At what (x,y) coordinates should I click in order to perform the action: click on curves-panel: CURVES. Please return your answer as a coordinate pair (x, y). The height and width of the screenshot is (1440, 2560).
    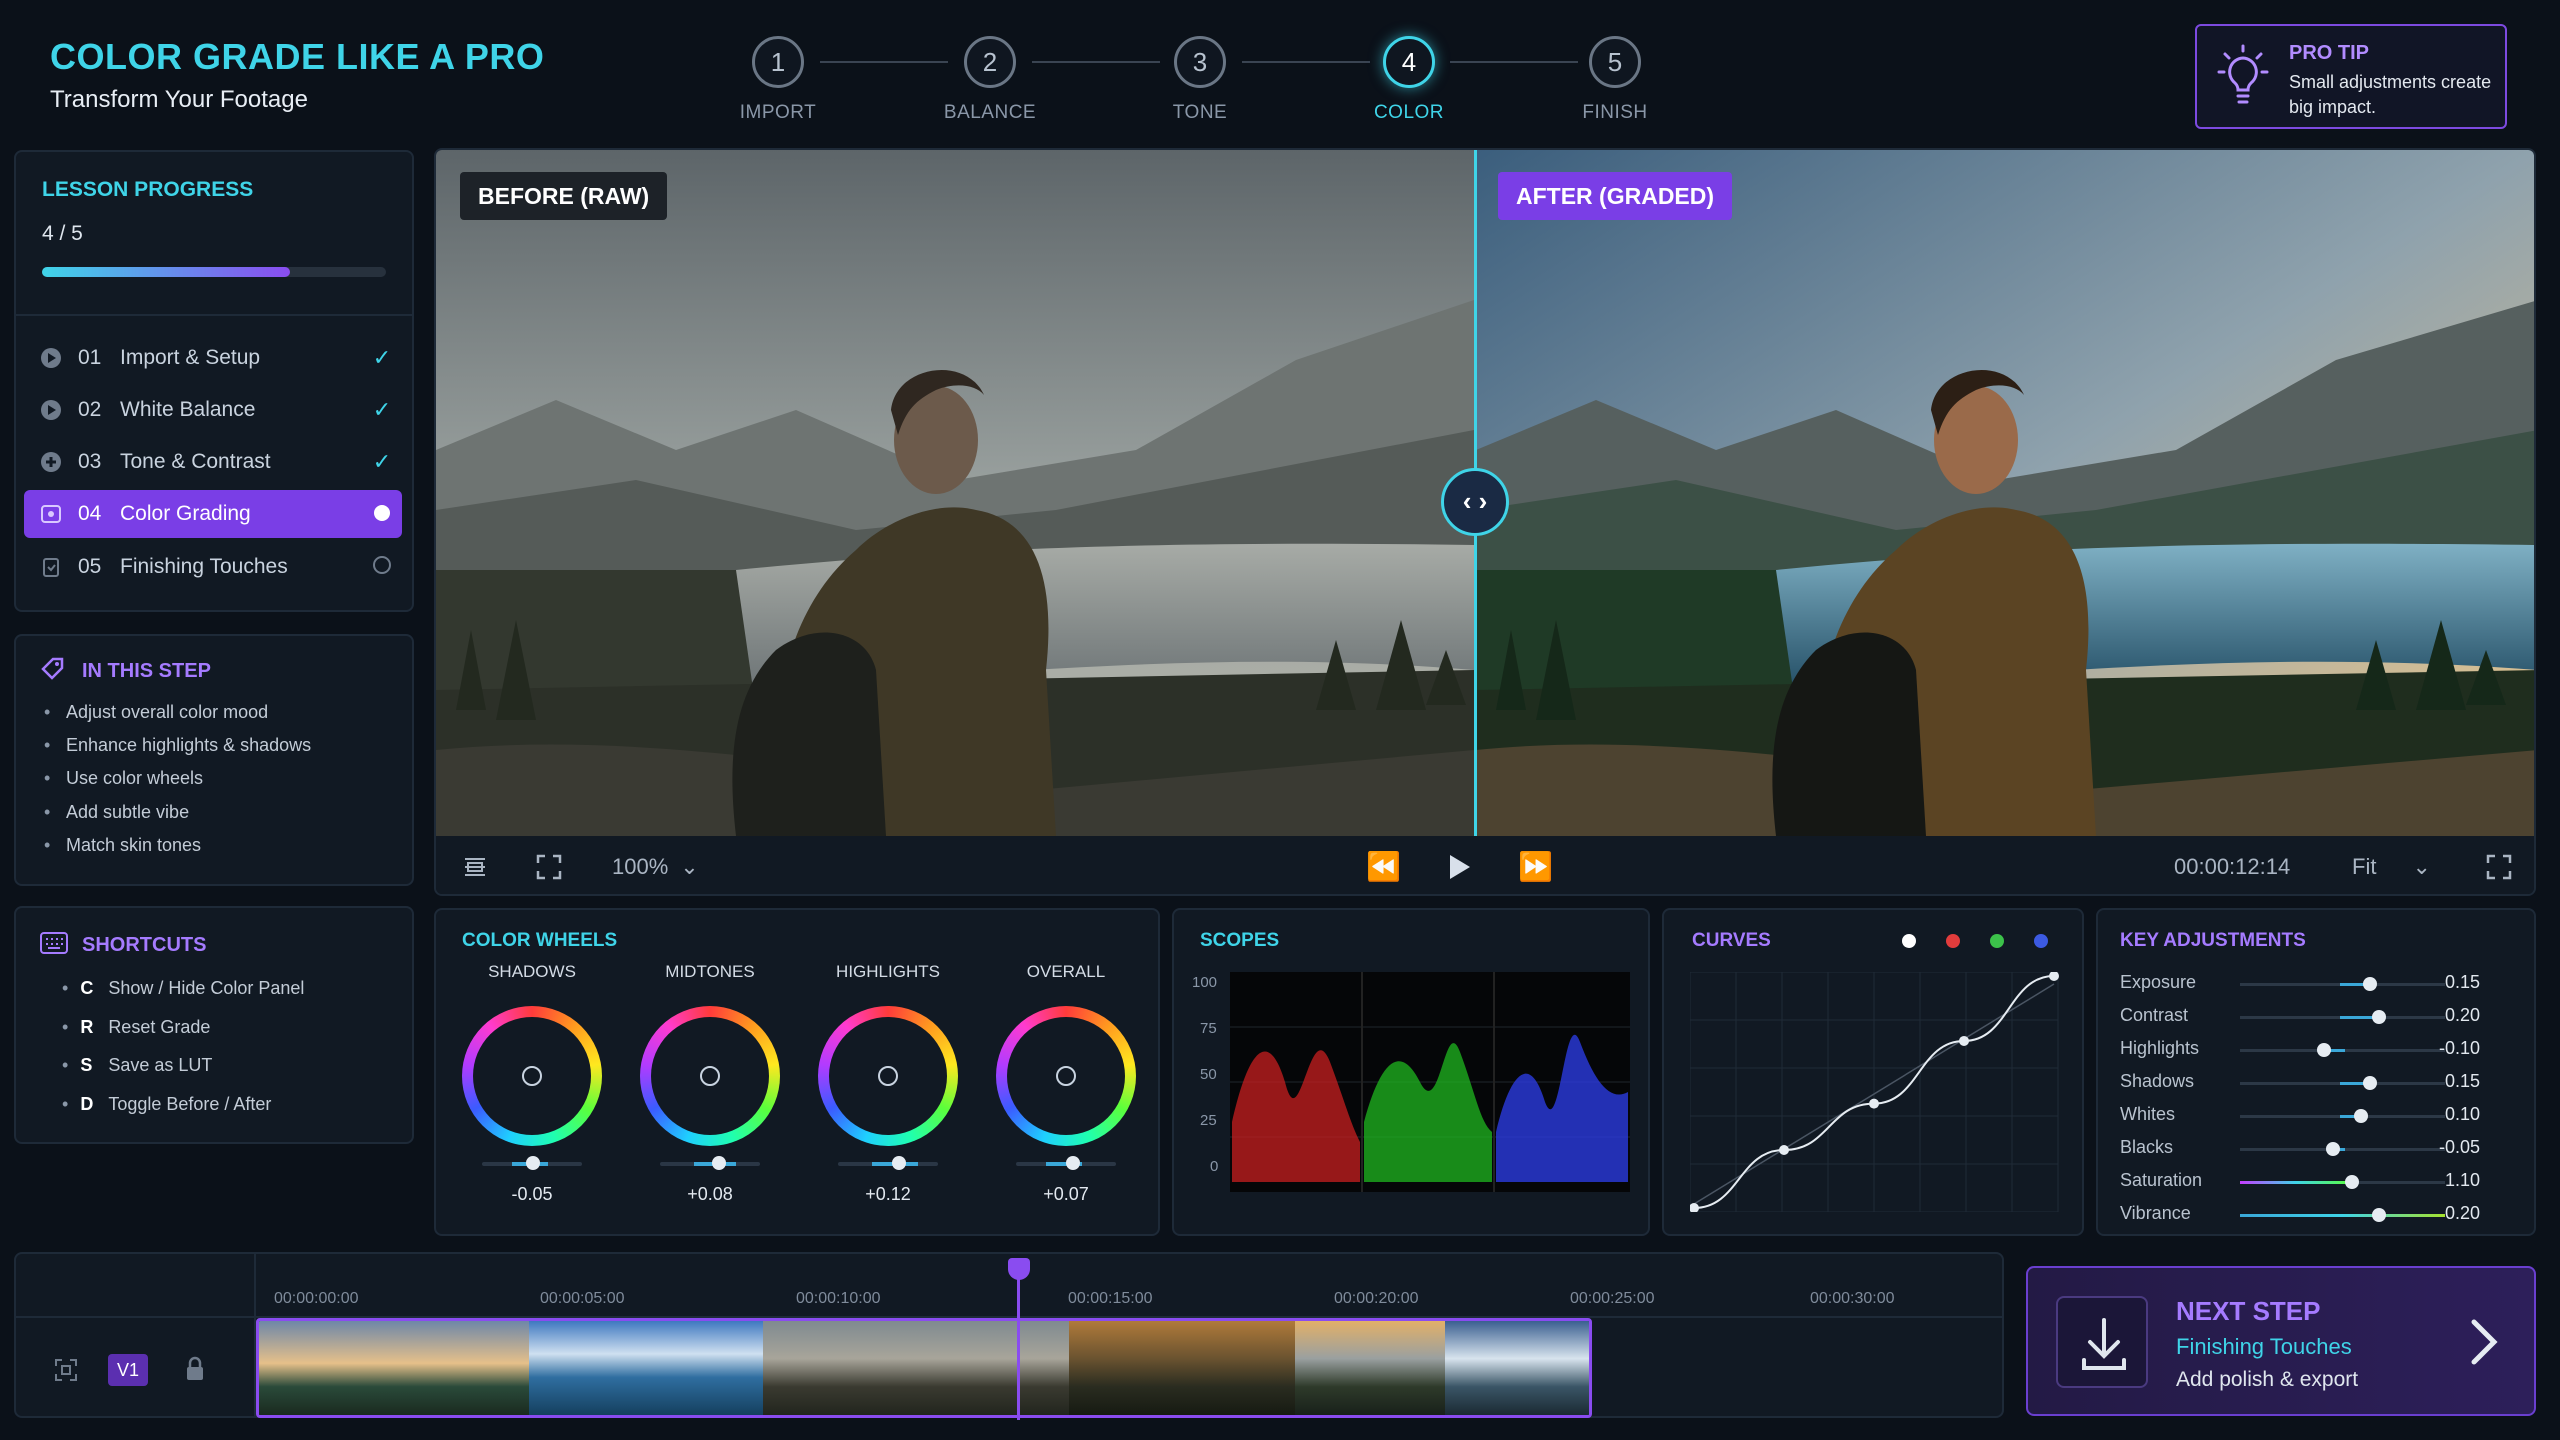
    Looking at the image, I should click on (1873, 1072).